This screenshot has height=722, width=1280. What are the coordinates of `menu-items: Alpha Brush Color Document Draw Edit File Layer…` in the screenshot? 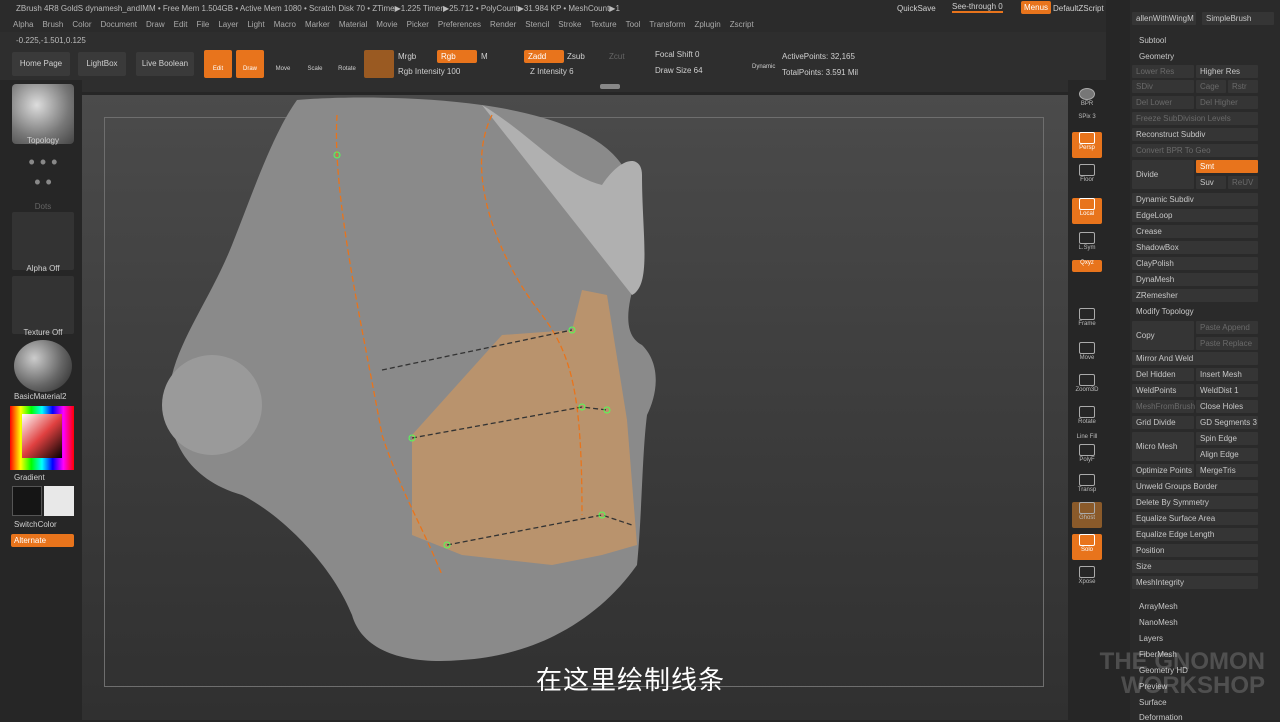 It's located at (388, 24).